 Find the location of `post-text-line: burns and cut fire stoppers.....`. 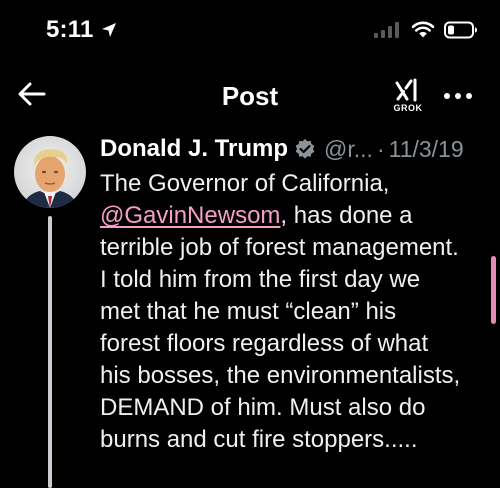

post-text-line: burns and cut fire stoppers..... is located at coordinates (259, 439).